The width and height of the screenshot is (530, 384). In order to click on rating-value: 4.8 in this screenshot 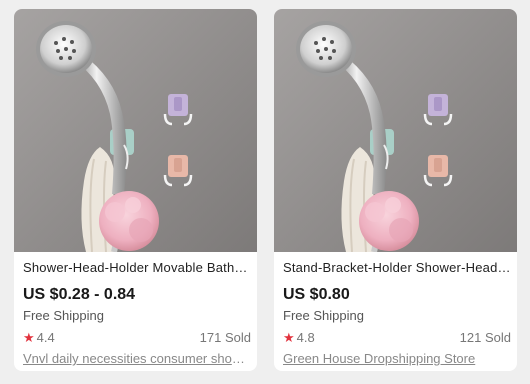, I will do `click(305, 337)`.